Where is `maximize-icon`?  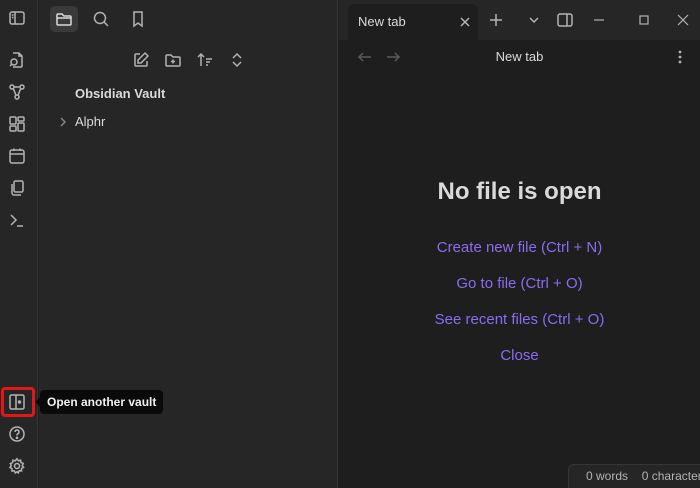
maximize-icon is located at coordinates (644, 20).